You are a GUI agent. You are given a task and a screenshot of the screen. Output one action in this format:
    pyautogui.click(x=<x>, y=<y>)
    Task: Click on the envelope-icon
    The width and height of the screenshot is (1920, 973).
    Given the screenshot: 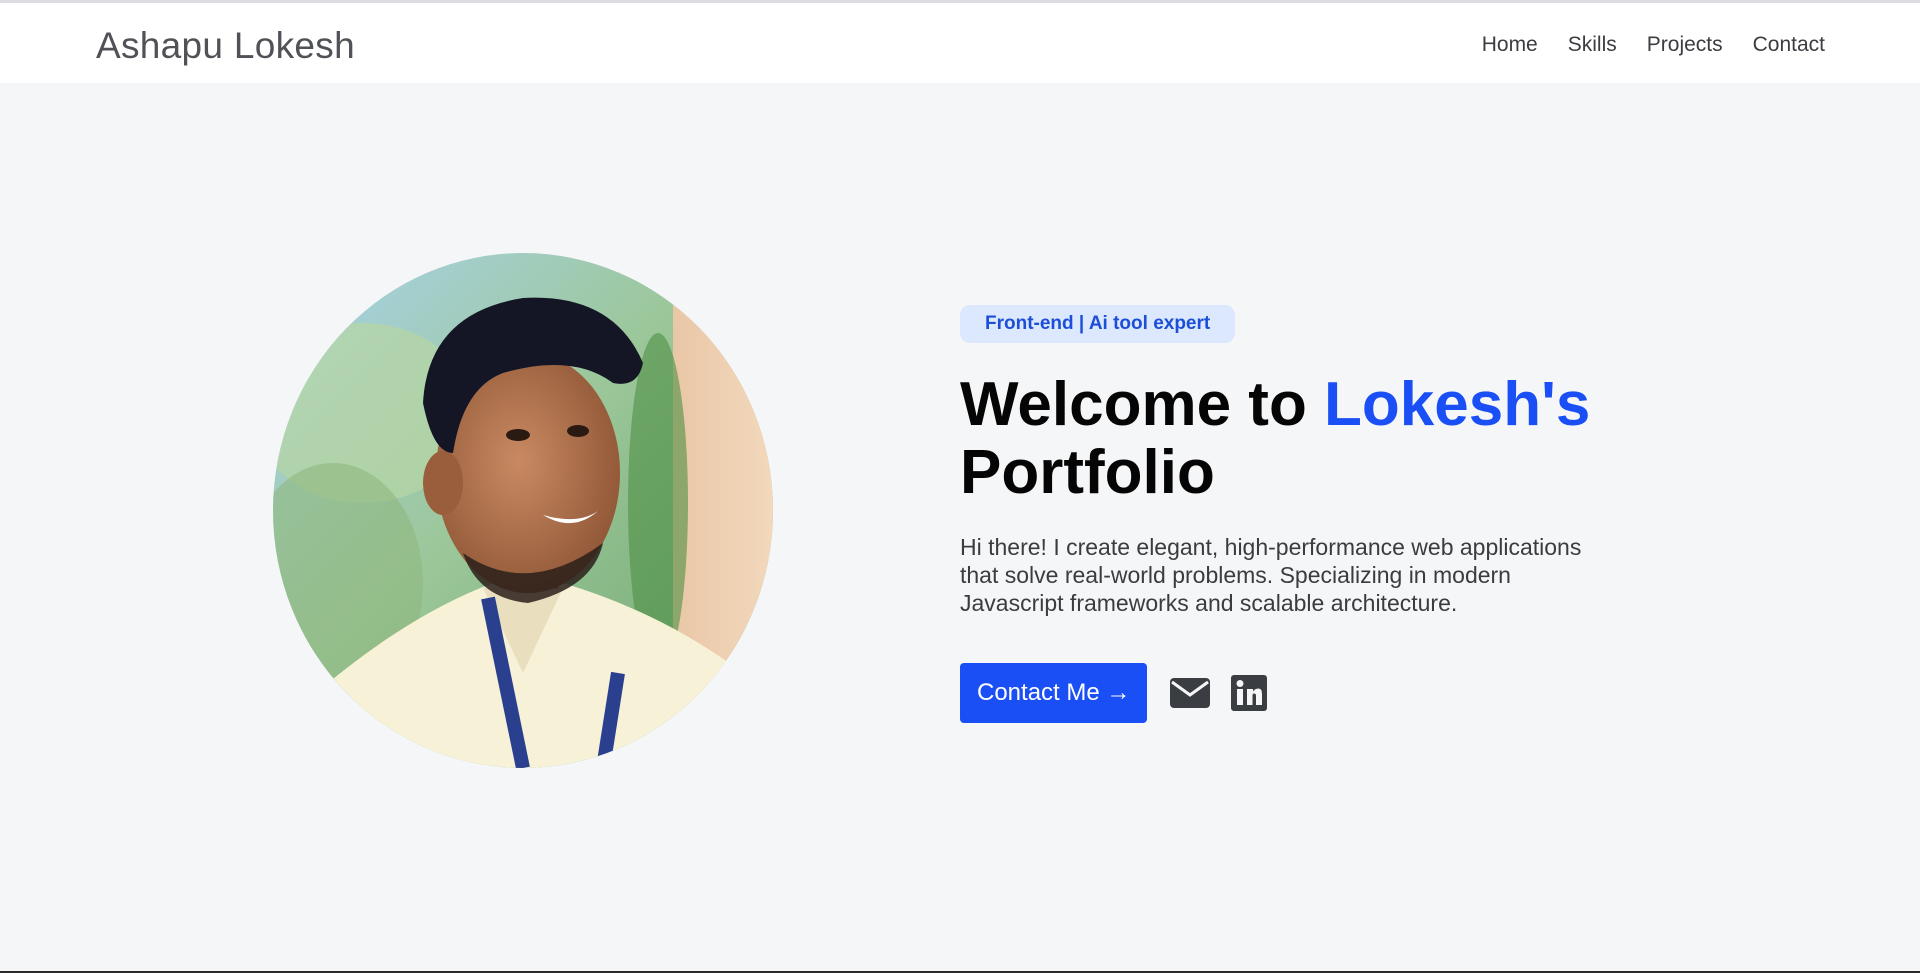 What is the action you would take?
    pyautogui.click(x=1190, y=693)
    